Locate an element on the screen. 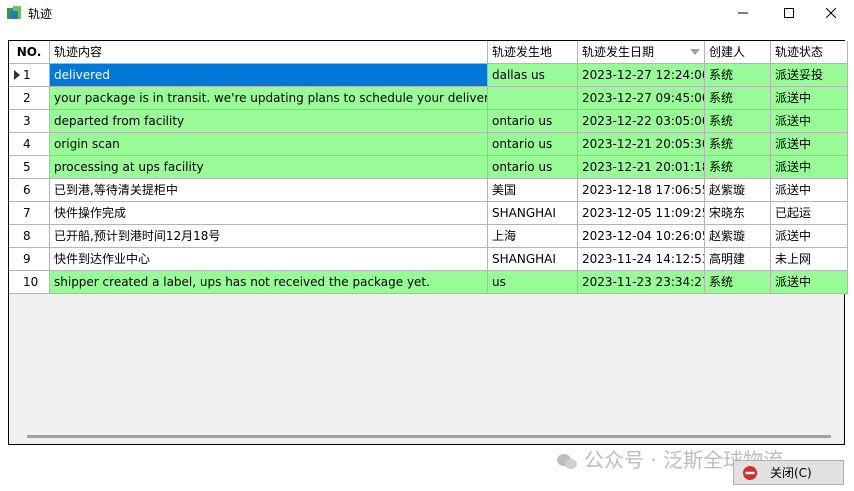 Image resolution: width=854 pixels, height=491 pixels. header-date-label: 轨迹发生日期 is located at coordinates (618, 52).